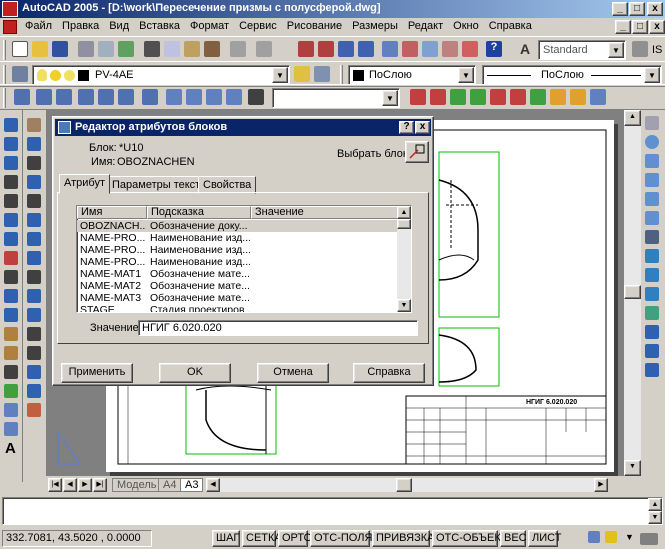 The width and height of the screenshot is (665, 549). What do you see at coordinates (199, 212) in the screenshot?
I see `column-header-prompt: Подсказка` at bounding box center [199, 212].